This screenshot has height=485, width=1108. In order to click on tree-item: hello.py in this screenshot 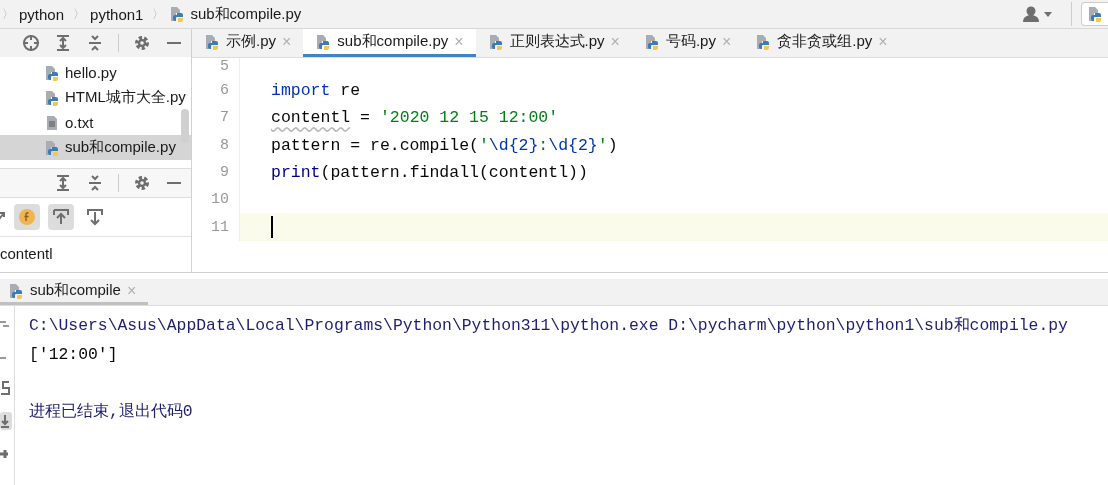, I will do `click(95, 72)`.